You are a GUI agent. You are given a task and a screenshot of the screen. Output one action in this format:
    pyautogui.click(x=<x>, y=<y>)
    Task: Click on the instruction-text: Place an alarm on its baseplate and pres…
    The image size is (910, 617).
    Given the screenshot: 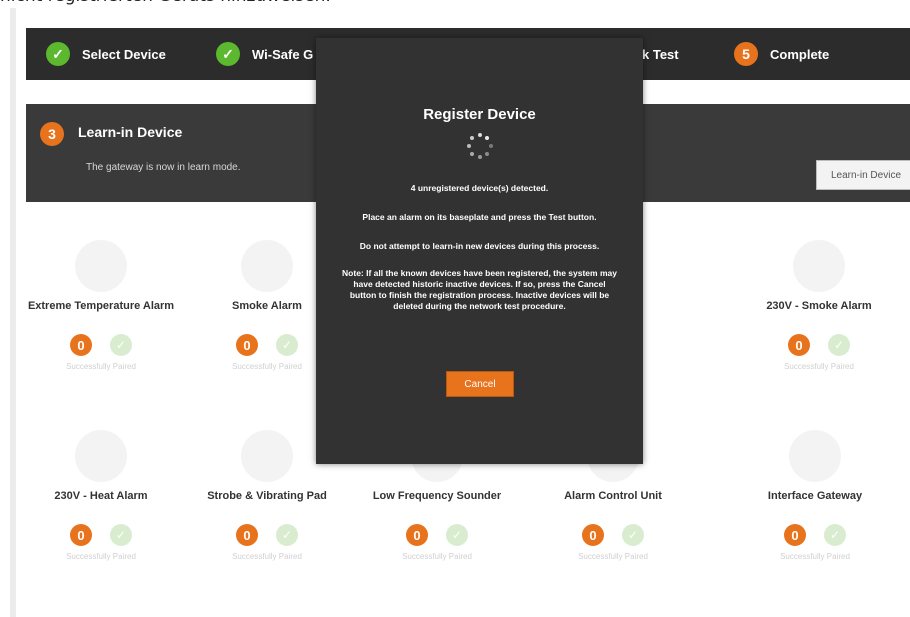 What is the action you would take?
    pyautogui.click(x=479, y=217)
    